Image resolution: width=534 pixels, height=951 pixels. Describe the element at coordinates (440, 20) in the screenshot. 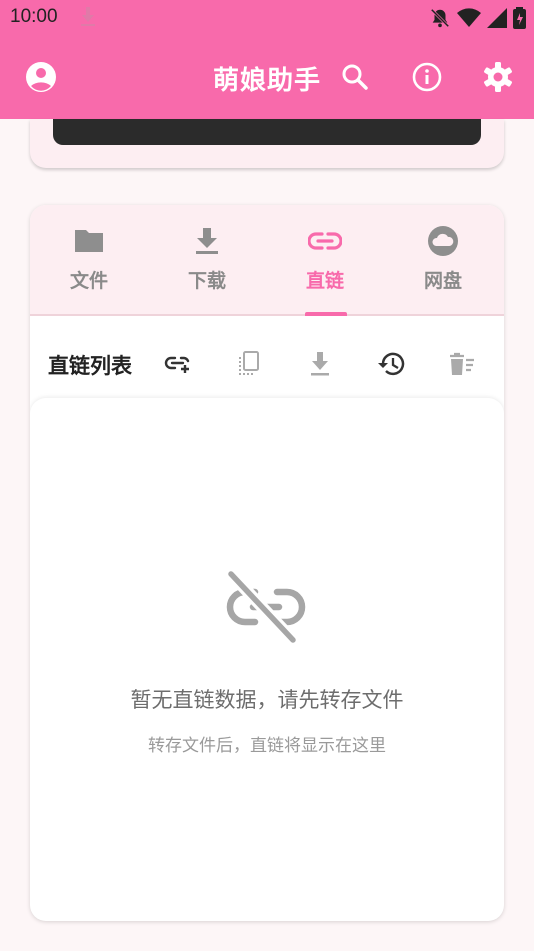

I see `notifications-off-icon` at that location.